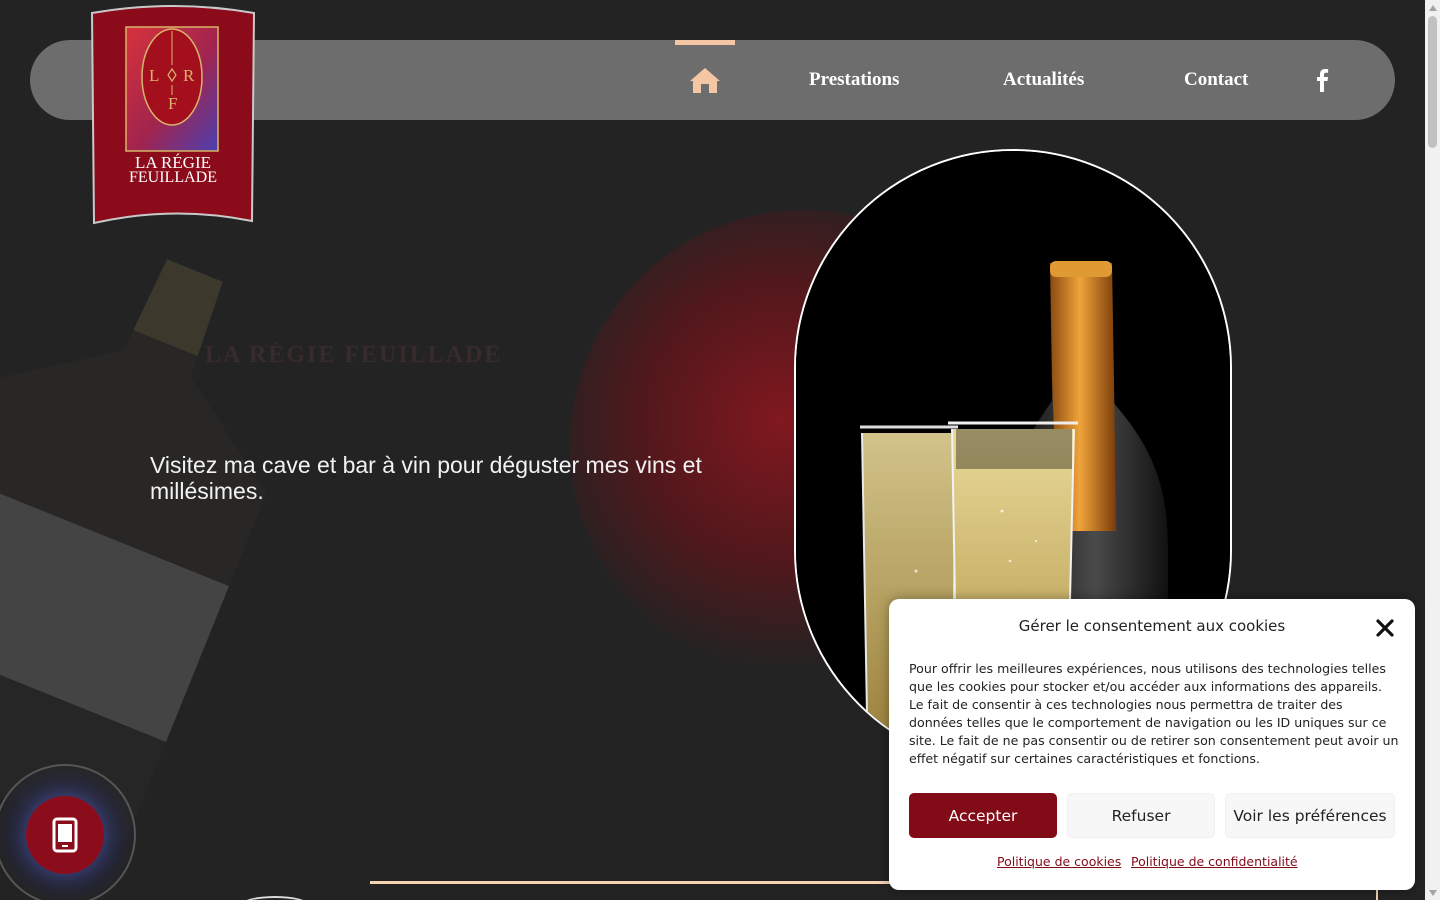 The height and width of the screenshot is (900, 1440). What do you see at coordinates (1432, 450) in the screenshot?
I see `page-scrollbar` at bounding box center [1432, 450].